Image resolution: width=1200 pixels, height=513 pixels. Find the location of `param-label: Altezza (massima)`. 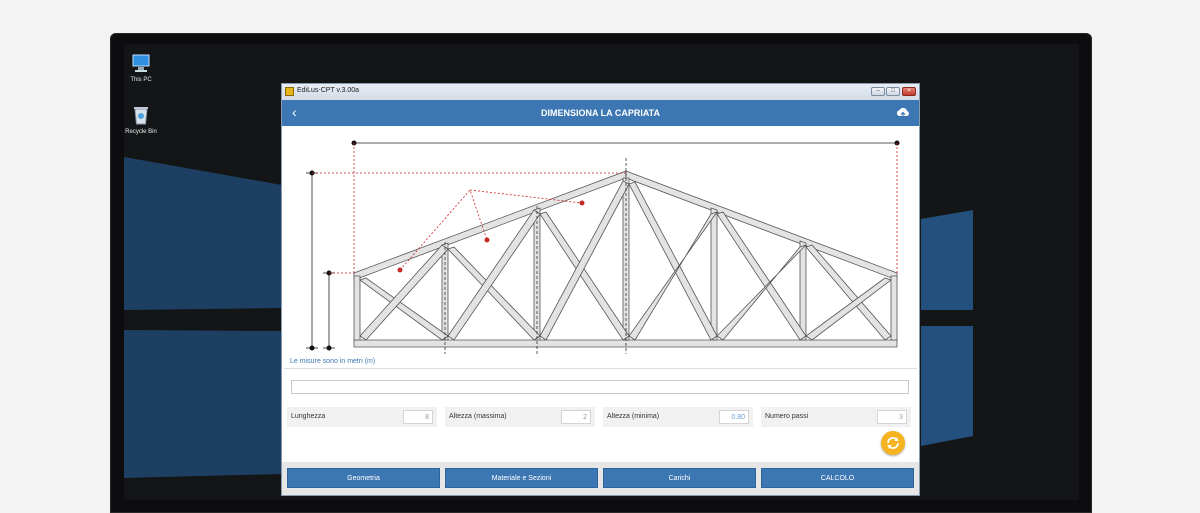

param-label: Altezza (massima) is located at coordinates (478, 416).